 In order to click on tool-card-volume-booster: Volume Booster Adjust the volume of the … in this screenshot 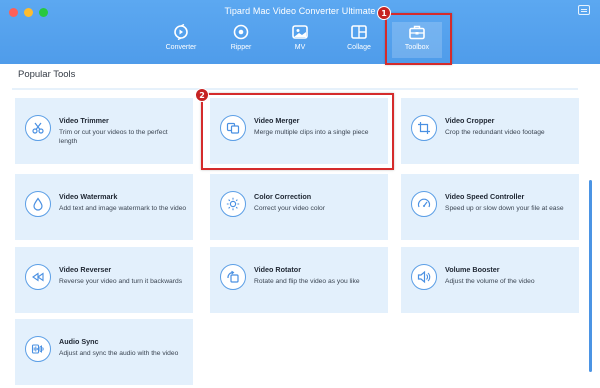, I will do `click(490, 280)`.